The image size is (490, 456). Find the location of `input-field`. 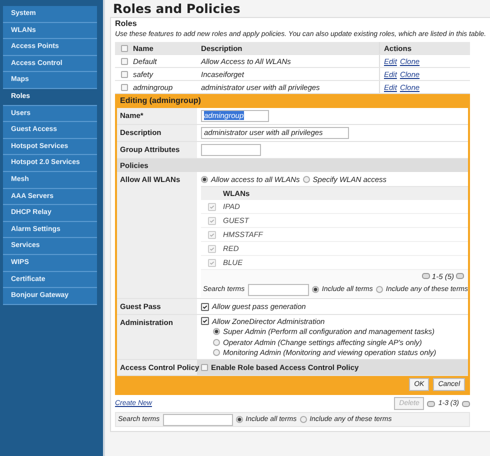

input-field is located at coordinates (231, 150).